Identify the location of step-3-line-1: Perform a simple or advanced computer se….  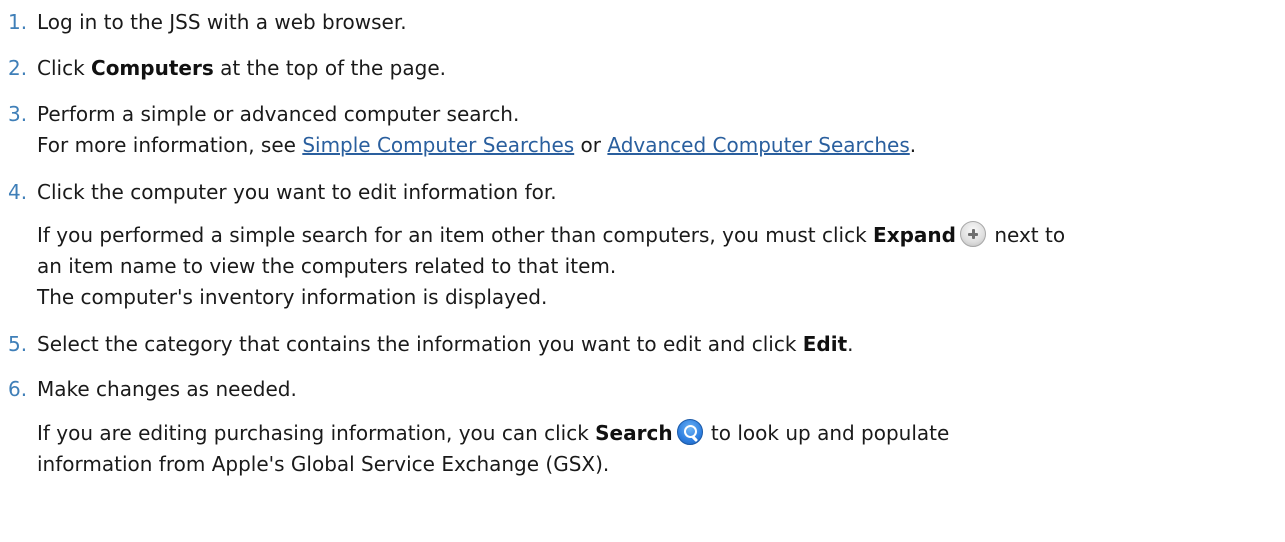
(278, 114).